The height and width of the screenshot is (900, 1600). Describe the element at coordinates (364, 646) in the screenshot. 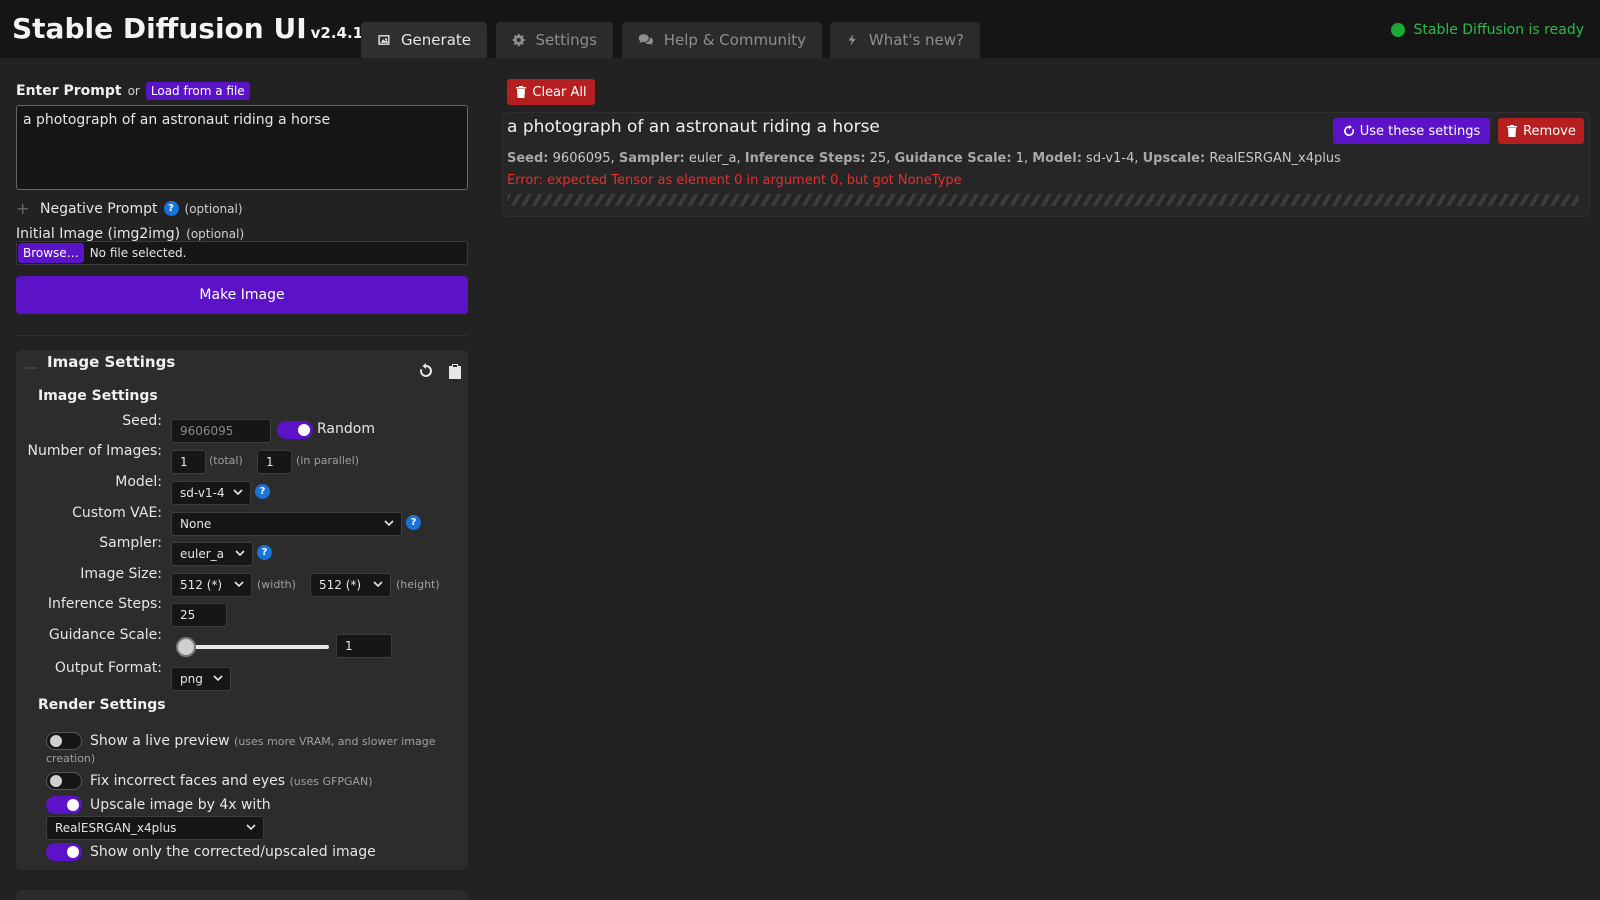

I see `guidance-scale-input: 1` at that location.